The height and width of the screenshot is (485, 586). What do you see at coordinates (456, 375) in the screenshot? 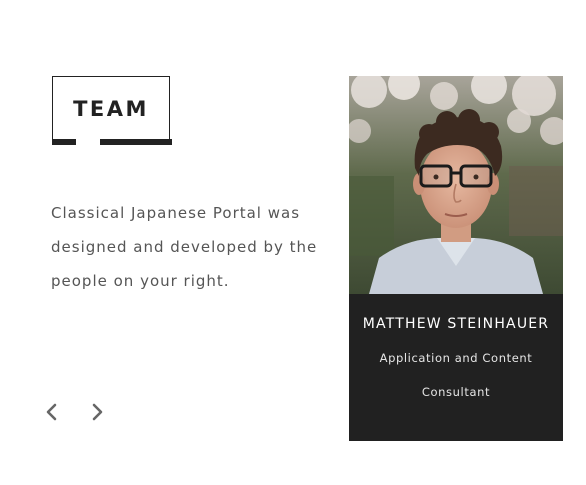
I see `member-role: Application and Content Consultant` at bounding box center [456, 375].